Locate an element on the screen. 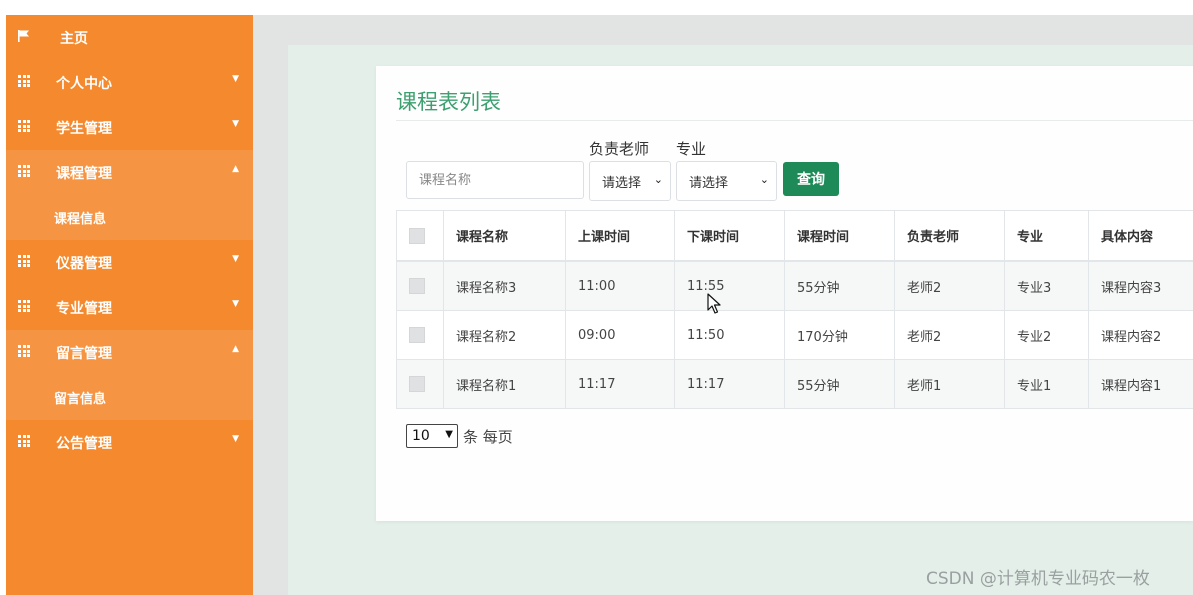 The width and height of the screenshot is (1193, 595). sidebar-item-label: 留言管理 is located at coordinates (84, 354).